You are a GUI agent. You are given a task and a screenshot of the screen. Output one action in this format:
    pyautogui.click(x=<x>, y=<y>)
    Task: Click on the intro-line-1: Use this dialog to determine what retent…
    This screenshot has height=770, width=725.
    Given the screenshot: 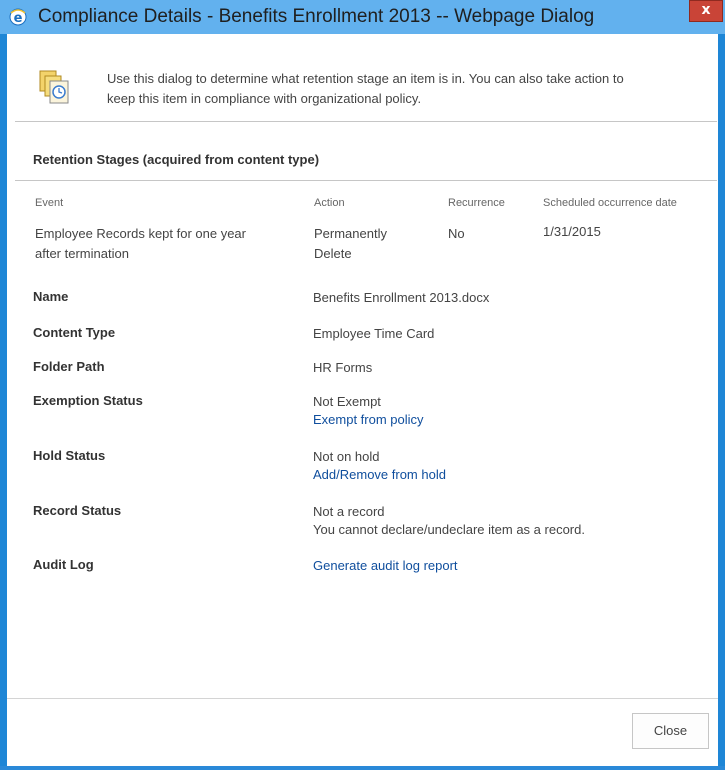 What is the action you would take?
    pyautogui.click(x=365, y=78)
    